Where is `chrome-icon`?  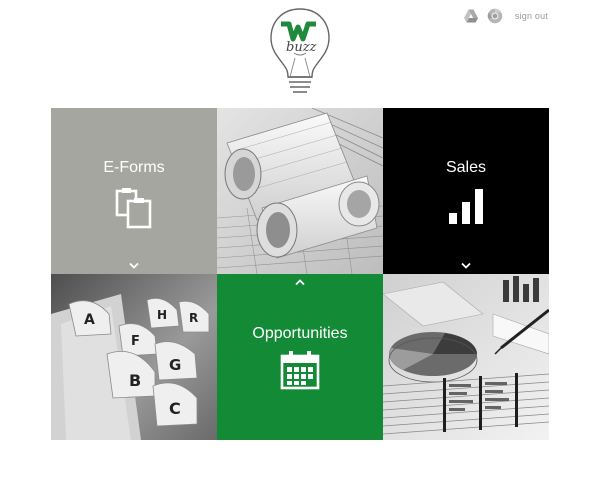 chrome-icon is located at coordinates (495, 16).